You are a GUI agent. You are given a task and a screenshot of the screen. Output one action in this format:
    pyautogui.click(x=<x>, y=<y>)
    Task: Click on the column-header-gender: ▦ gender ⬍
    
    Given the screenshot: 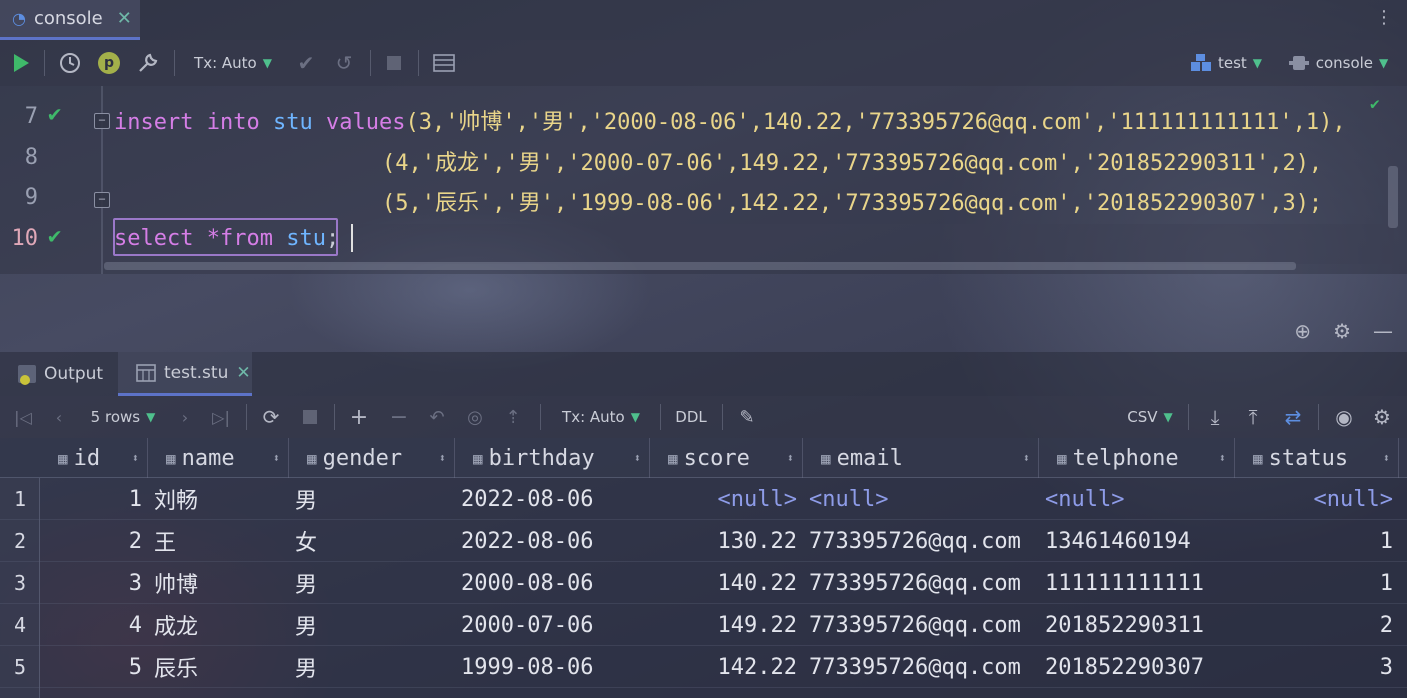 What is the action you would take?
    pyautogui.click(x=372, y=458)
    